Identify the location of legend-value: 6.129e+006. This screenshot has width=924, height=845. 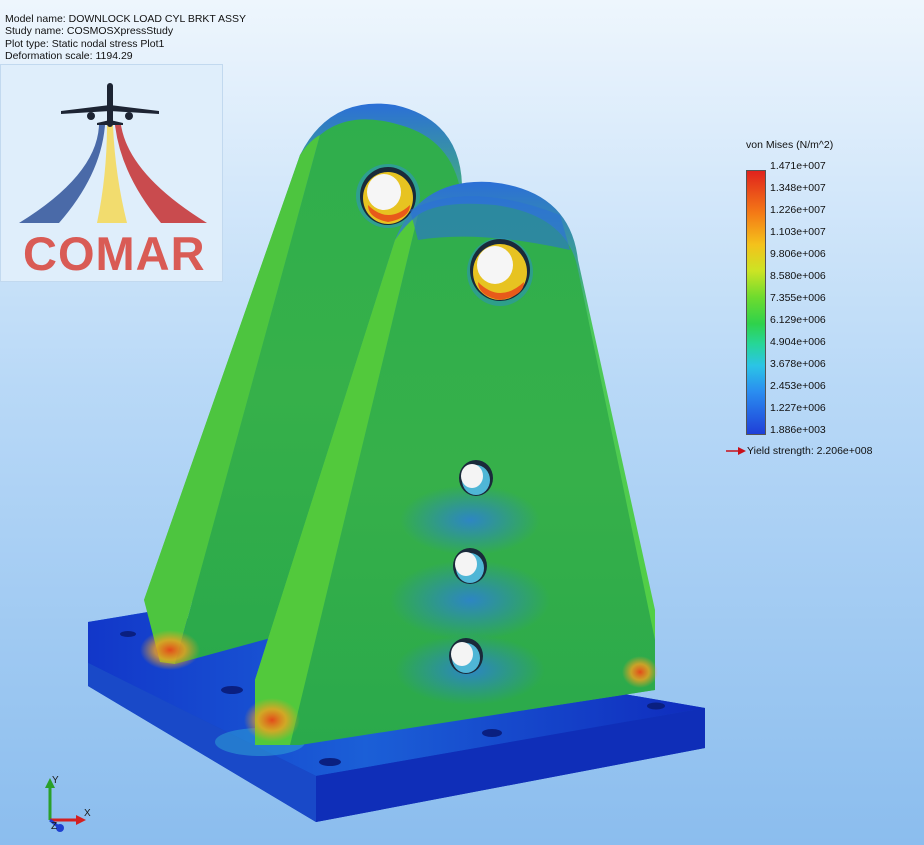
(798, 320).